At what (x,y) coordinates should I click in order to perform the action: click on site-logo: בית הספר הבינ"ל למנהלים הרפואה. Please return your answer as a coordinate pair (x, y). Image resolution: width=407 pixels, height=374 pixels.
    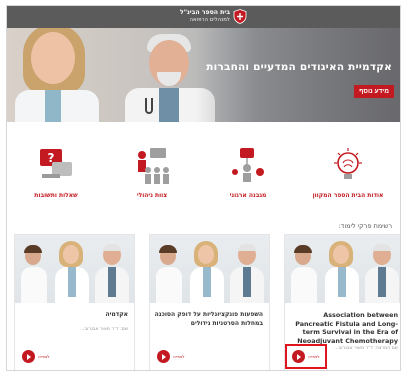
    Looking at the image, I should click on (213, 16).